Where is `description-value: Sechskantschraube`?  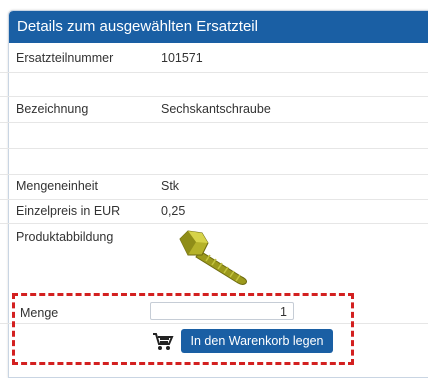 description-value: Sechskantschraube is located at coordinates (216, 109).